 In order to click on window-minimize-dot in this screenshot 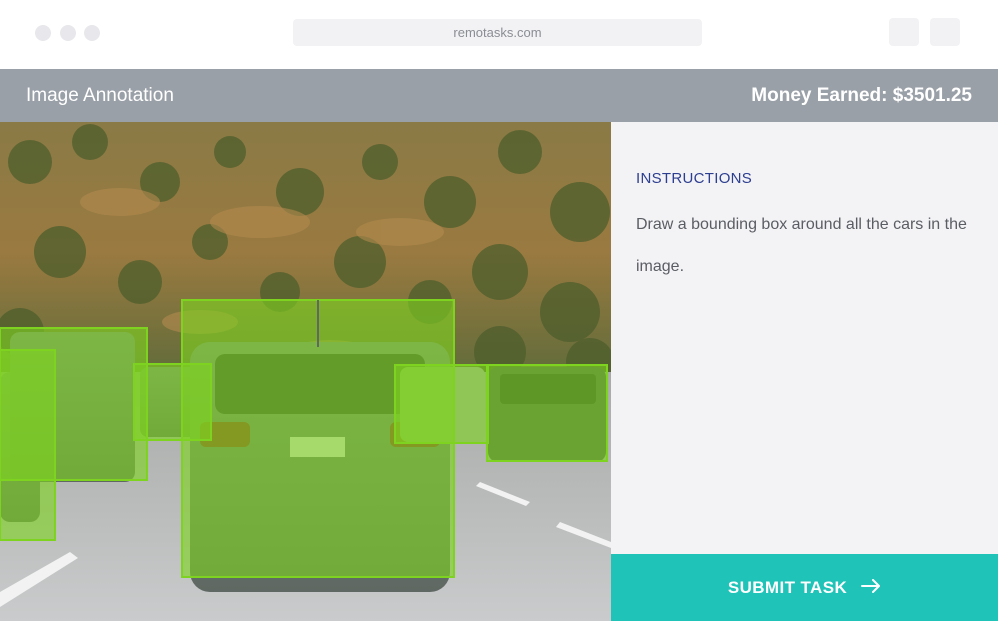, I will do `click(68, 33)`.